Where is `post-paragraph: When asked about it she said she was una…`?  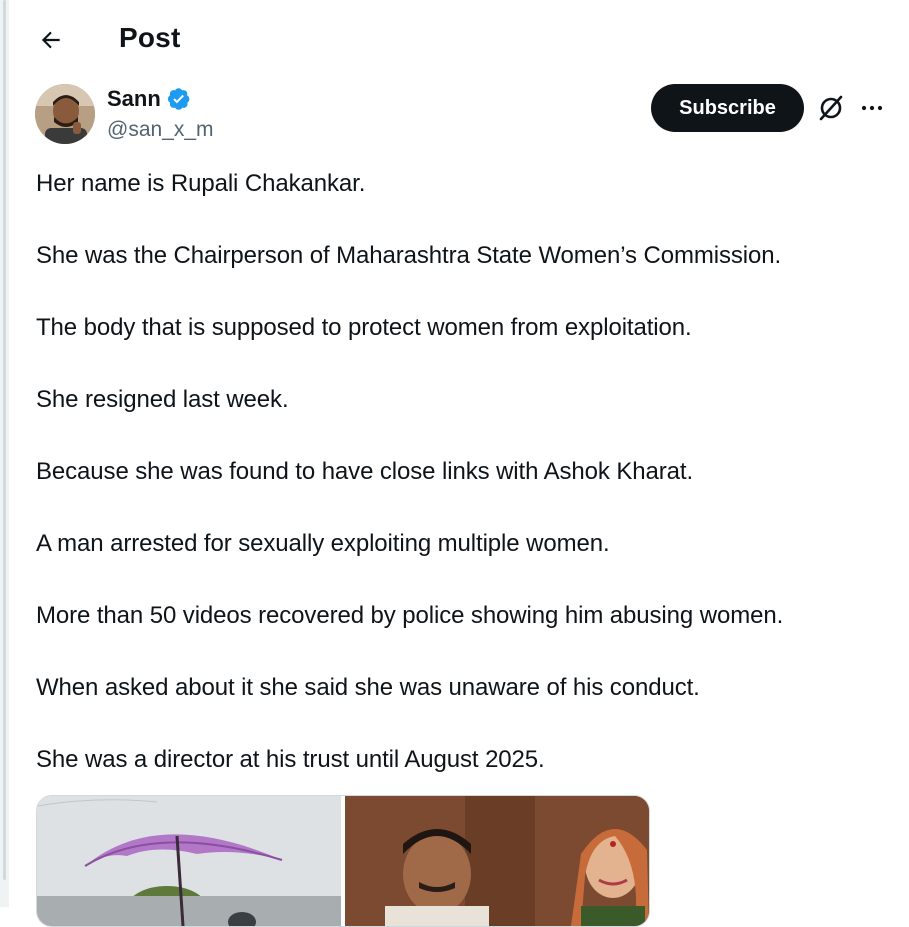 post-paragraph: When asked about it she said she was una… is located at coordinates (368, 687).